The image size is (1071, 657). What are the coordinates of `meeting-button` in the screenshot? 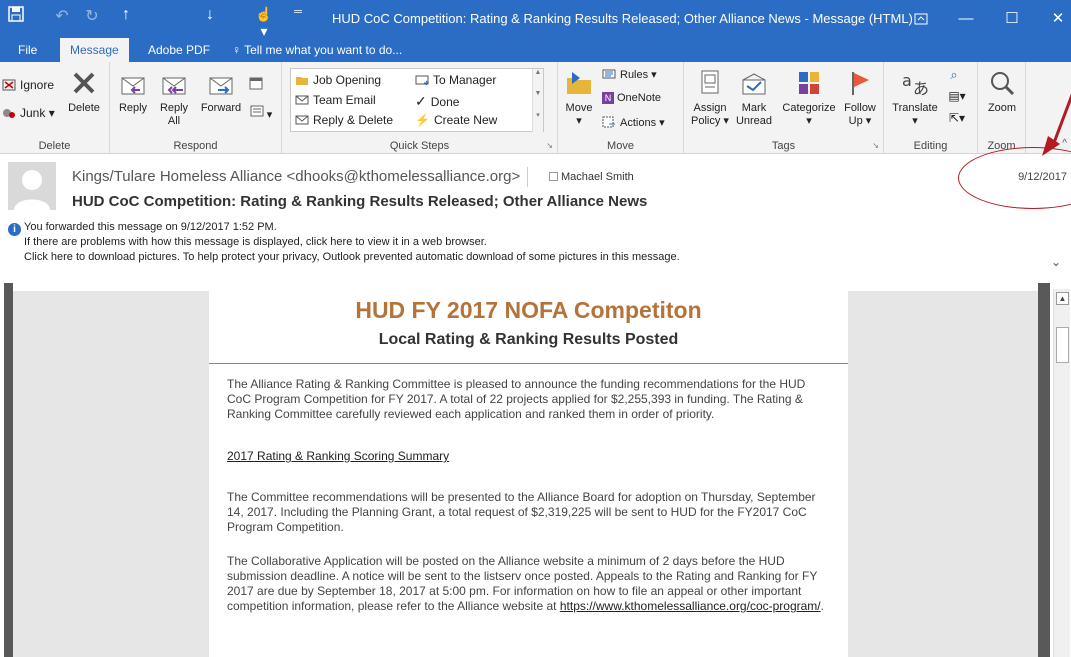 It's located at (256, 85).